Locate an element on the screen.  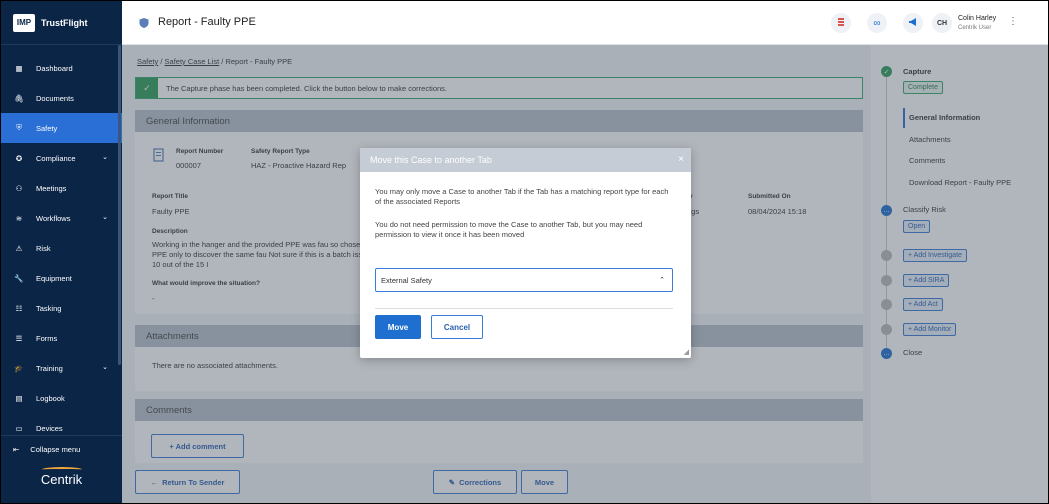
wrench-icon: 🔧 is located at coordinates (19, 278).